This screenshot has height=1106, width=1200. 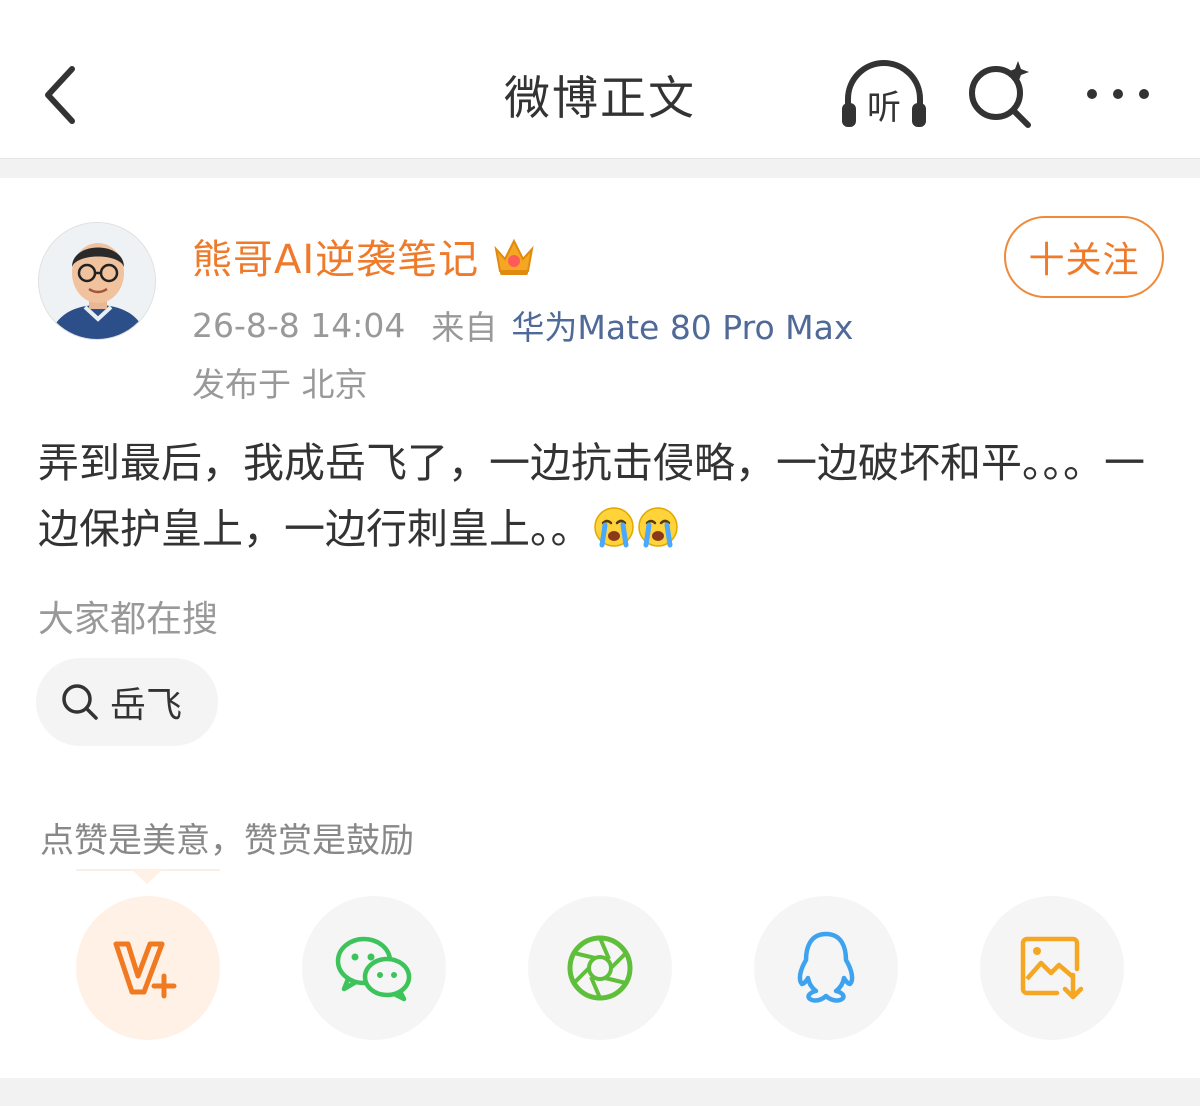 What do you see at coordinates (145, 970) in the screenshot?
I see `vplus-icon` at bounding box center [145, 970].